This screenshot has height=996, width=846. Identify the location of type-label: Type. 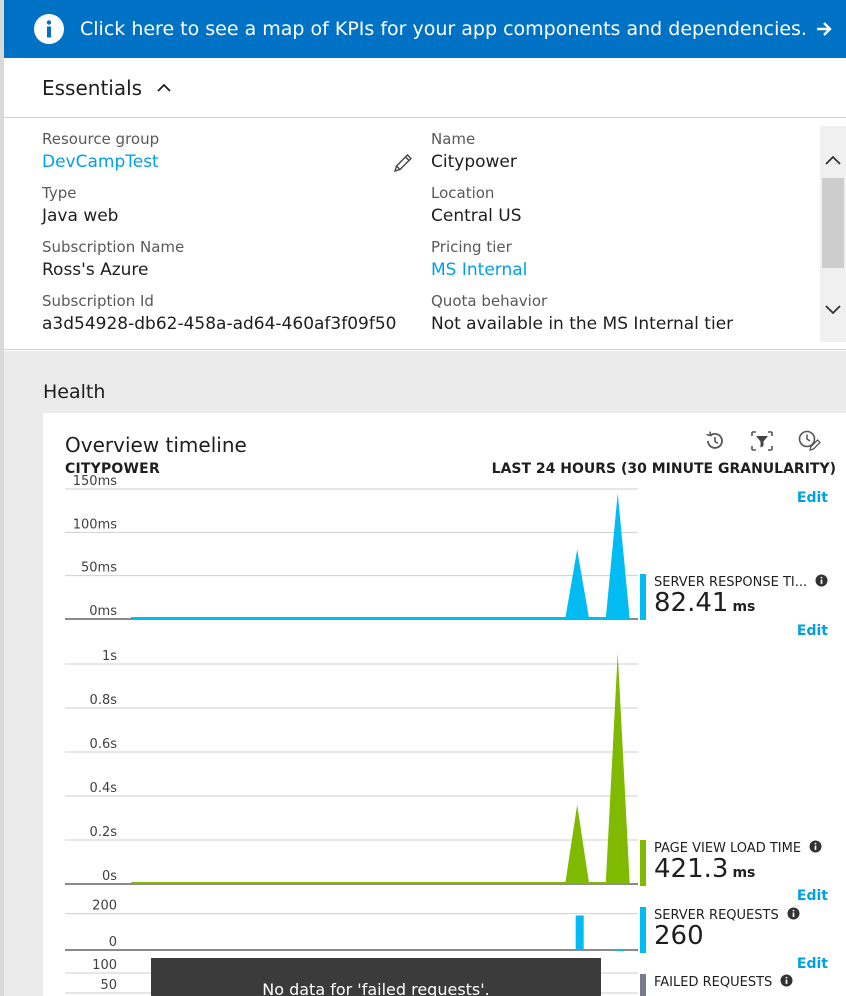
(59, 193).